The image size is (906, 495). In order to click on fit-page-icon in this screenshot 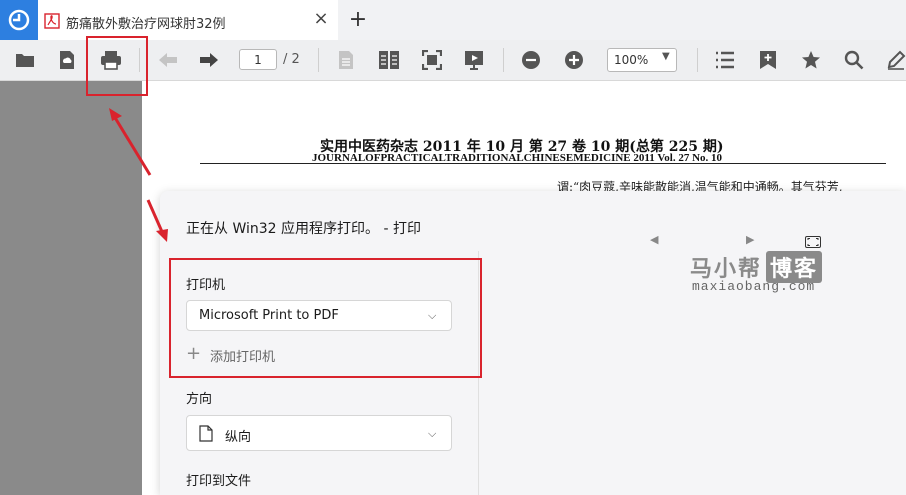, I will do `click(432, 60)`.